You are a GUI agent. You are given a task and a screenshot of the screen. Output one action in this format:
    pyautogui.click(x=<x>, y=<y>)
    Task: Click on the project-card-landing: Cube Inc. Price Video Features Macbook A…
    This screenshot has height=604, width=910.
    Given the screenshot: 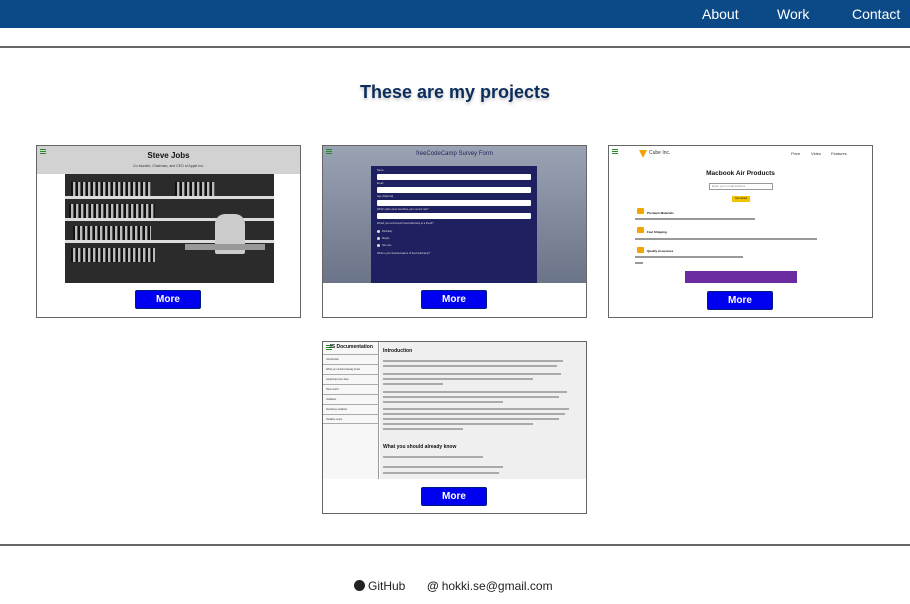 What is the action you would take?
    pyautogui.click(x=740, y=231)
    